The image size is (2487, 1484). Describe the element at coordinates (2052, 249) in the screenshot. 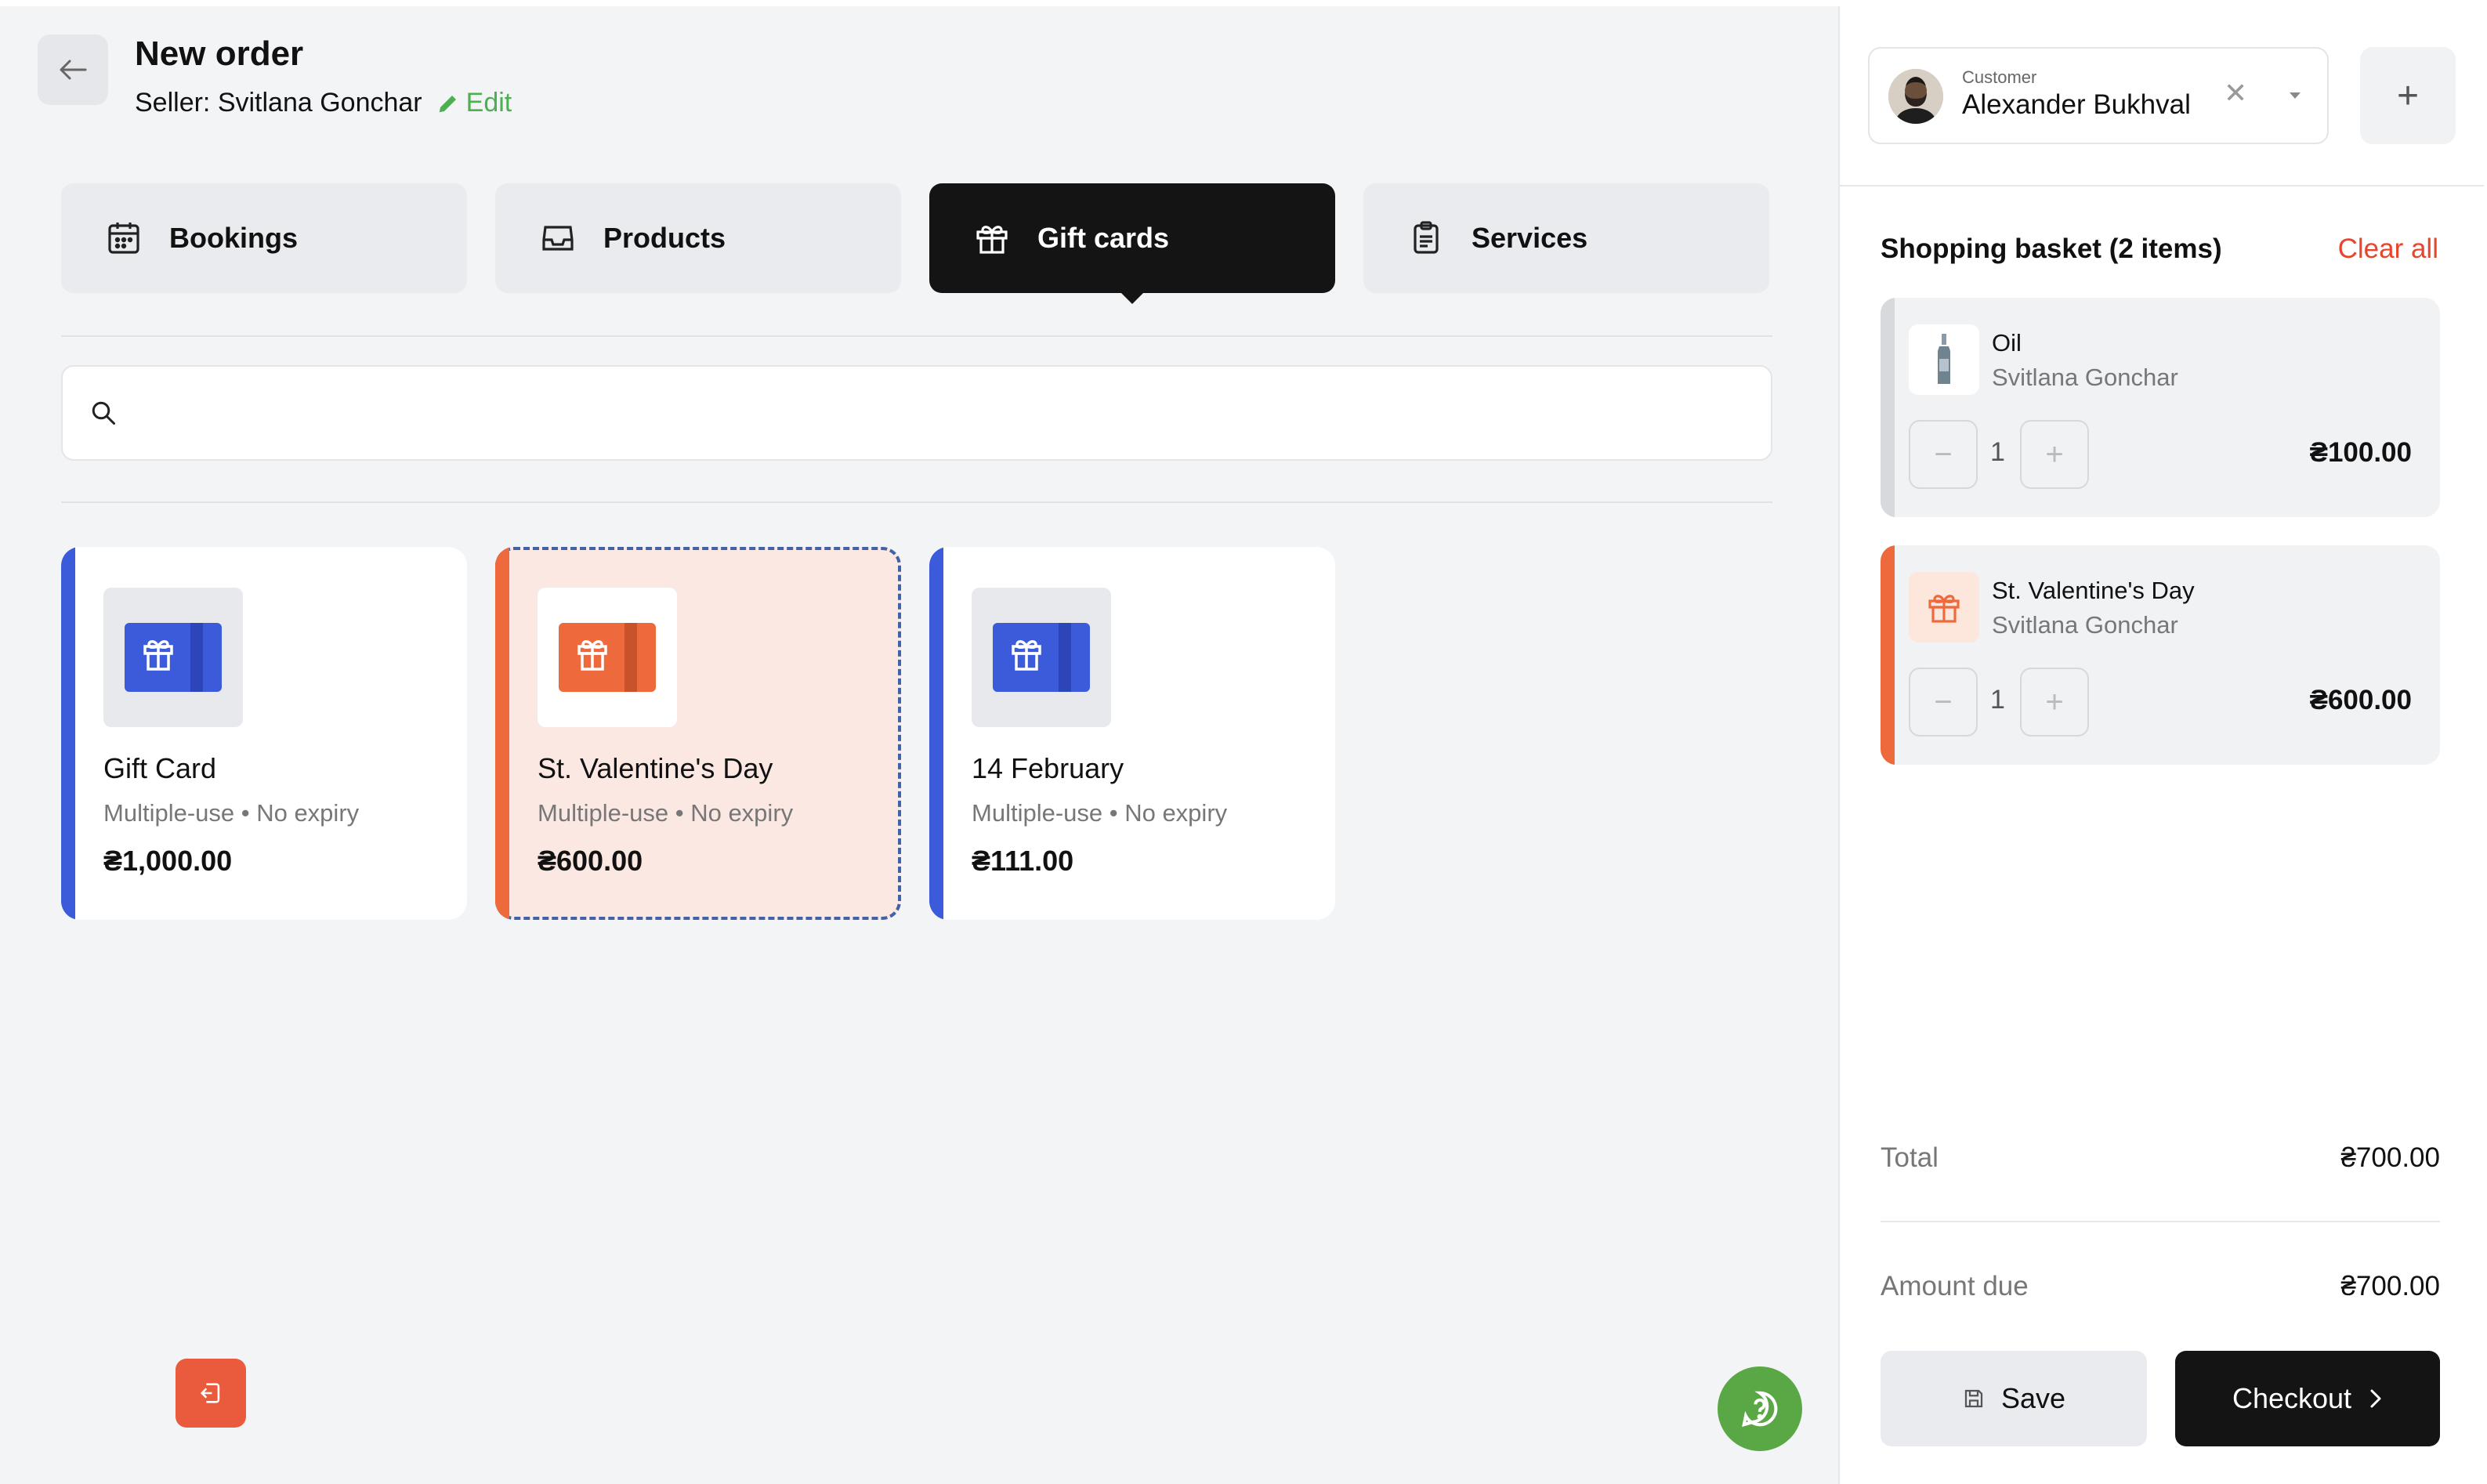

I see `basket-title: Shopping basket (2 items)` at that location.